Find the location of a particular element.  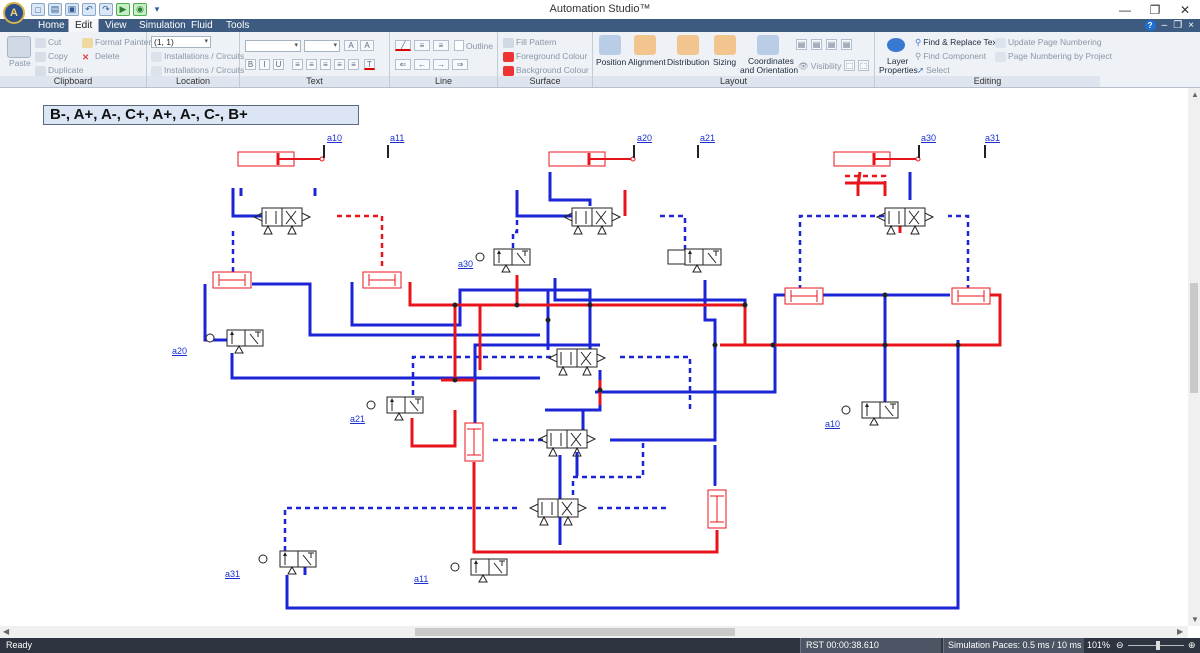

limit-valve-a30 is located at coordinates (503, 260).